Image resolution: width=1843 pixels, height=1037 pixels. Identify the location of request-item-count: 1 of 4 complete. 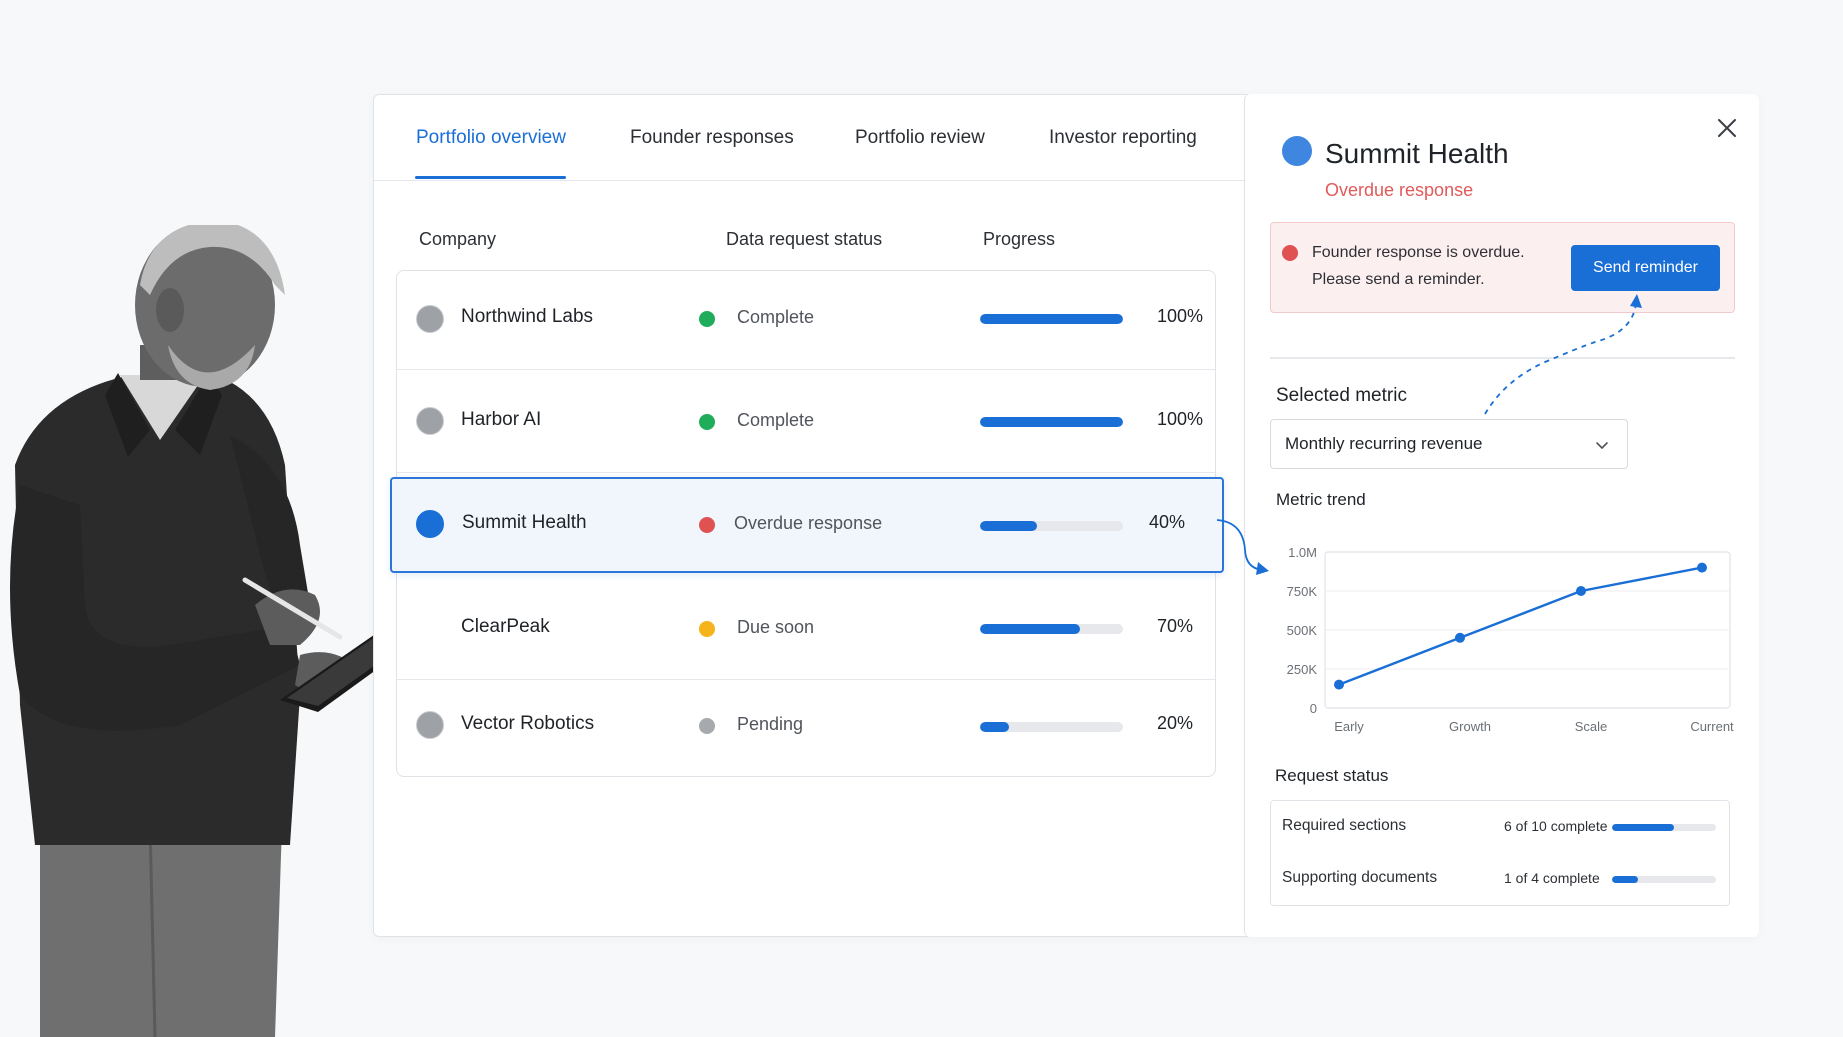
(1552, 878).